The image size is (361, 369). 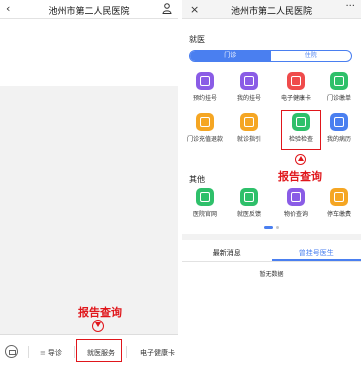 I want to click on service-medical-record: 我的病历, so click(x=339, y=130).